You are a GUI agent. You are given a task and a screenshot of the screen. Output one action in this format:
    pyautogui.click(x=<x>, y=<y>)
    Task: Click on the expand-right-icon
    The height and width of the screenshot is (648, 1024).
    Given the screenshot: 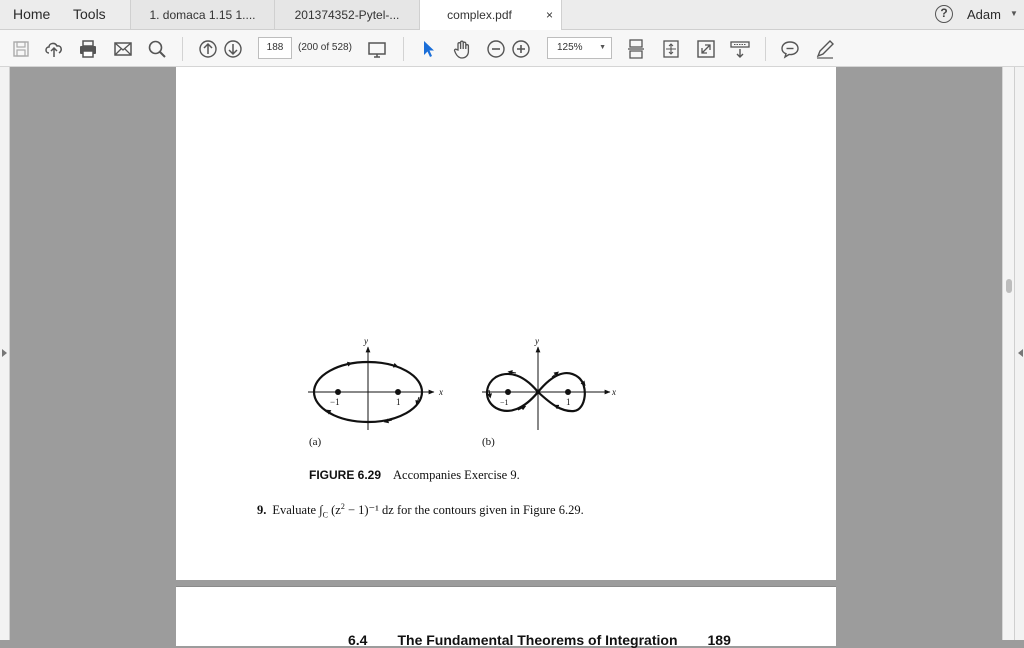 What is the action you would take?
    pyautogui.click(x=1020, y=353)
    